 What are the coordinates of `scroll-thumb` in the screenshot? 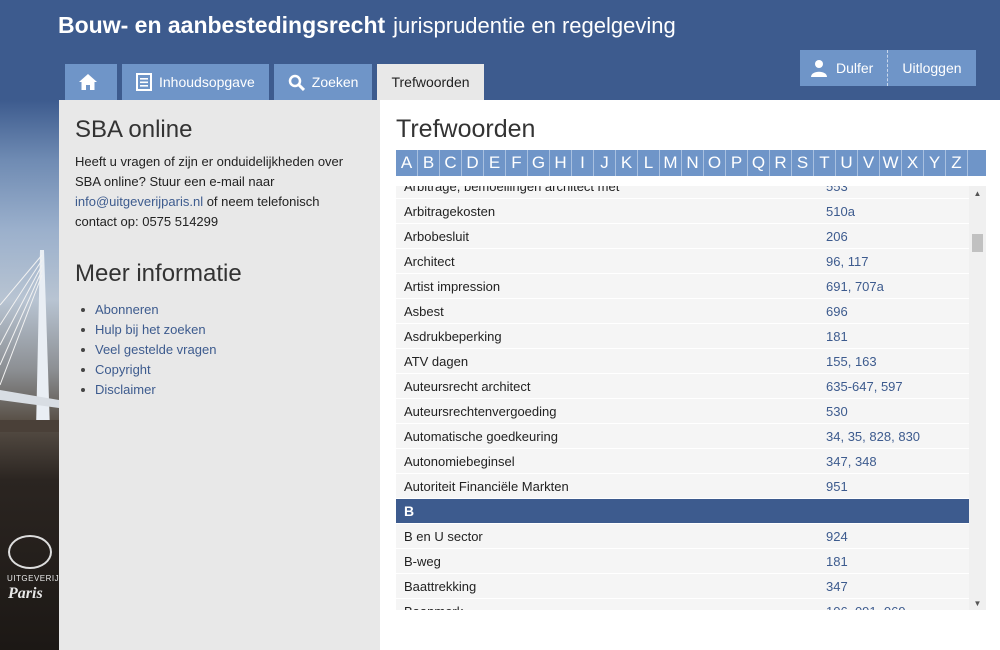 It's located at (977, 243).